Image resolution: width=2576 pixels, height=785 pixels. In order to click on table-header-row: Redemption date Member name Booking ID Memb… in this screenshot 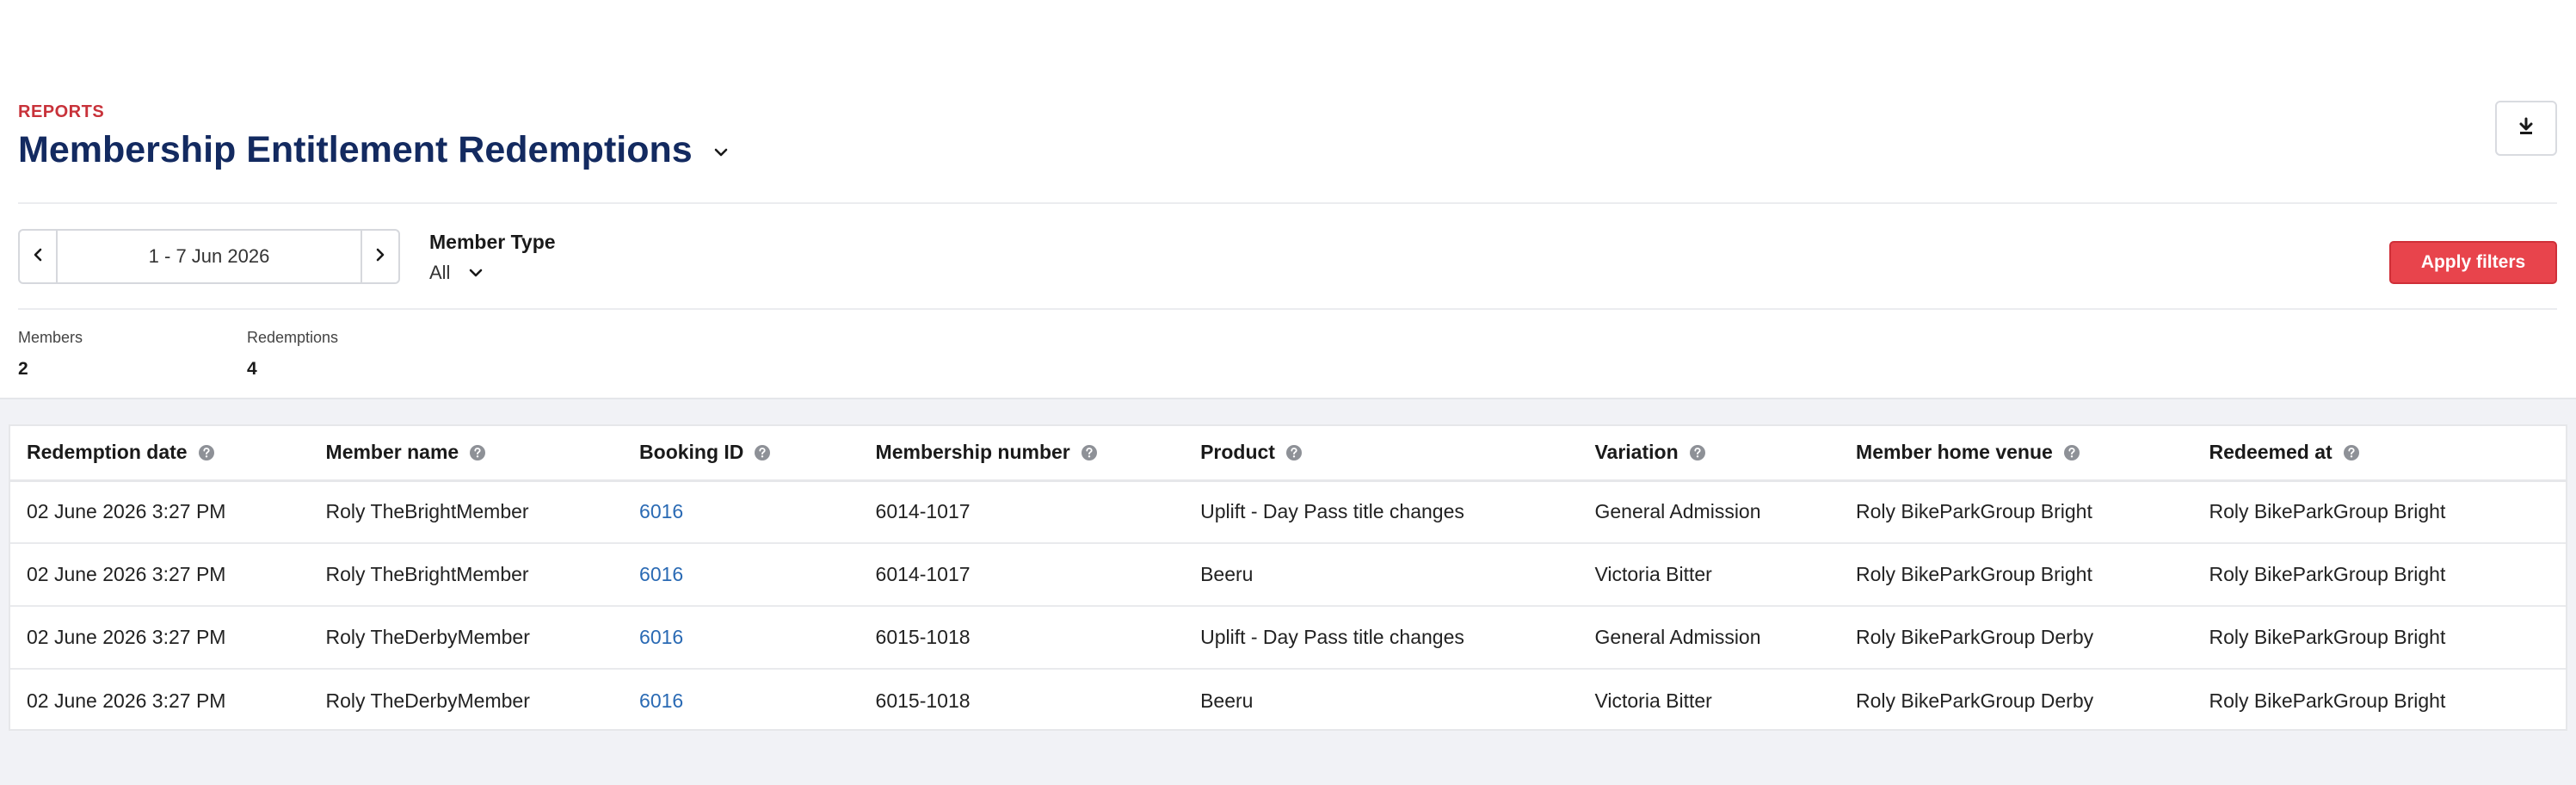, I will do `click(1288, 454)`.